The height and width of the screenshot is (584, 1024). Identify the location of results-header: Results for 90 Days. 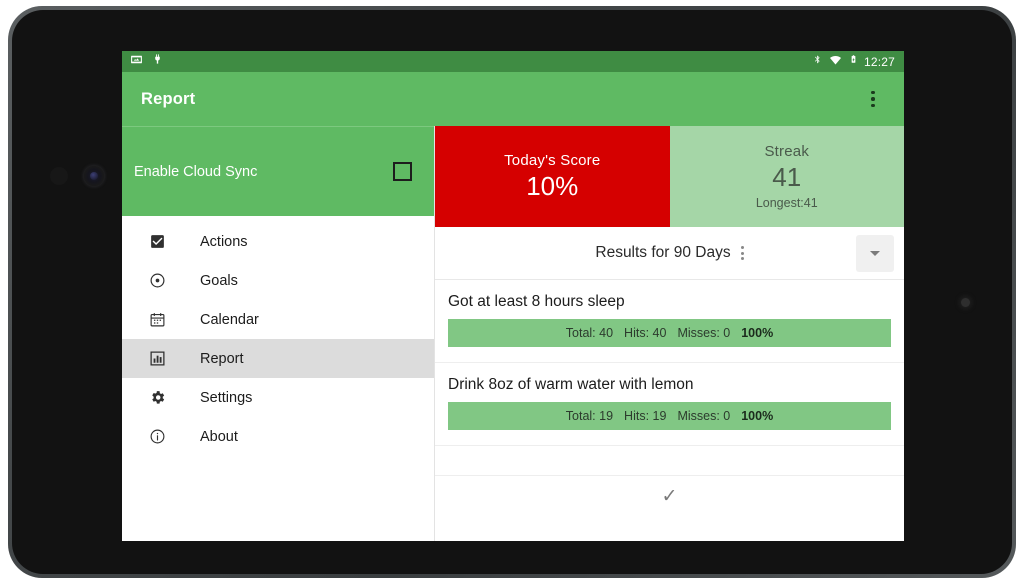
(669, 253).